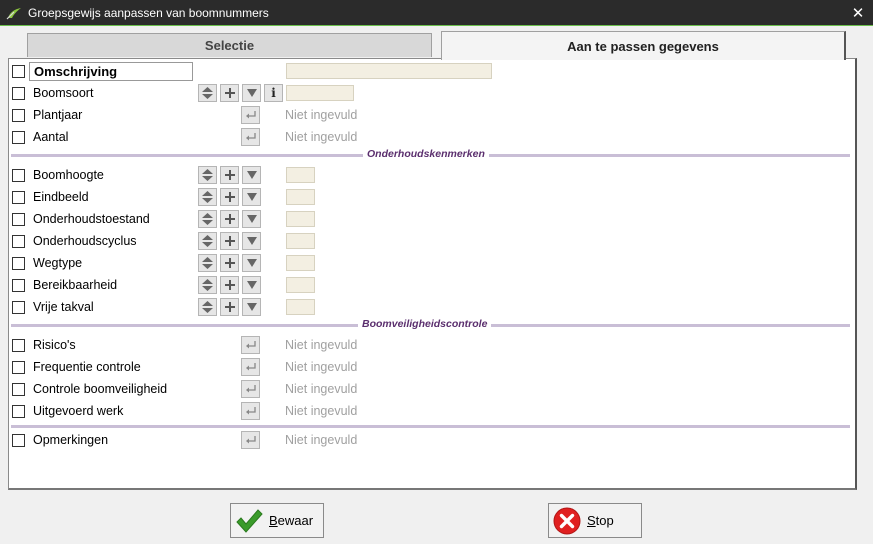 Image resolution: width=873 pixels, height=544 pixels. What do you see at coordinates (18, 440) in the screenshot?
I see `checkbox-opmerkingen` at bounding box center [18, 440].